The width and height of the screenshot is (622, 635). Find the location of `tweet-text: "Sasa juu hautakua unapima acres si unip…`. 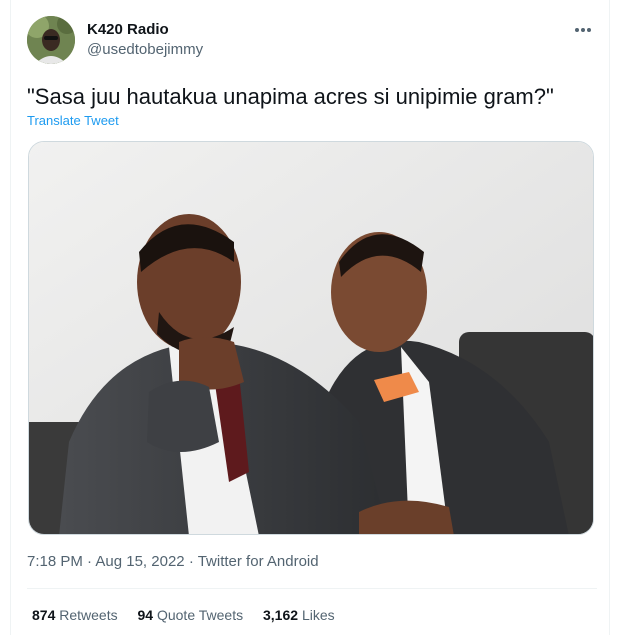

tweet-text: "Sasa juu hautakua unapima acres si unip… is located at coordinates (290, 96).